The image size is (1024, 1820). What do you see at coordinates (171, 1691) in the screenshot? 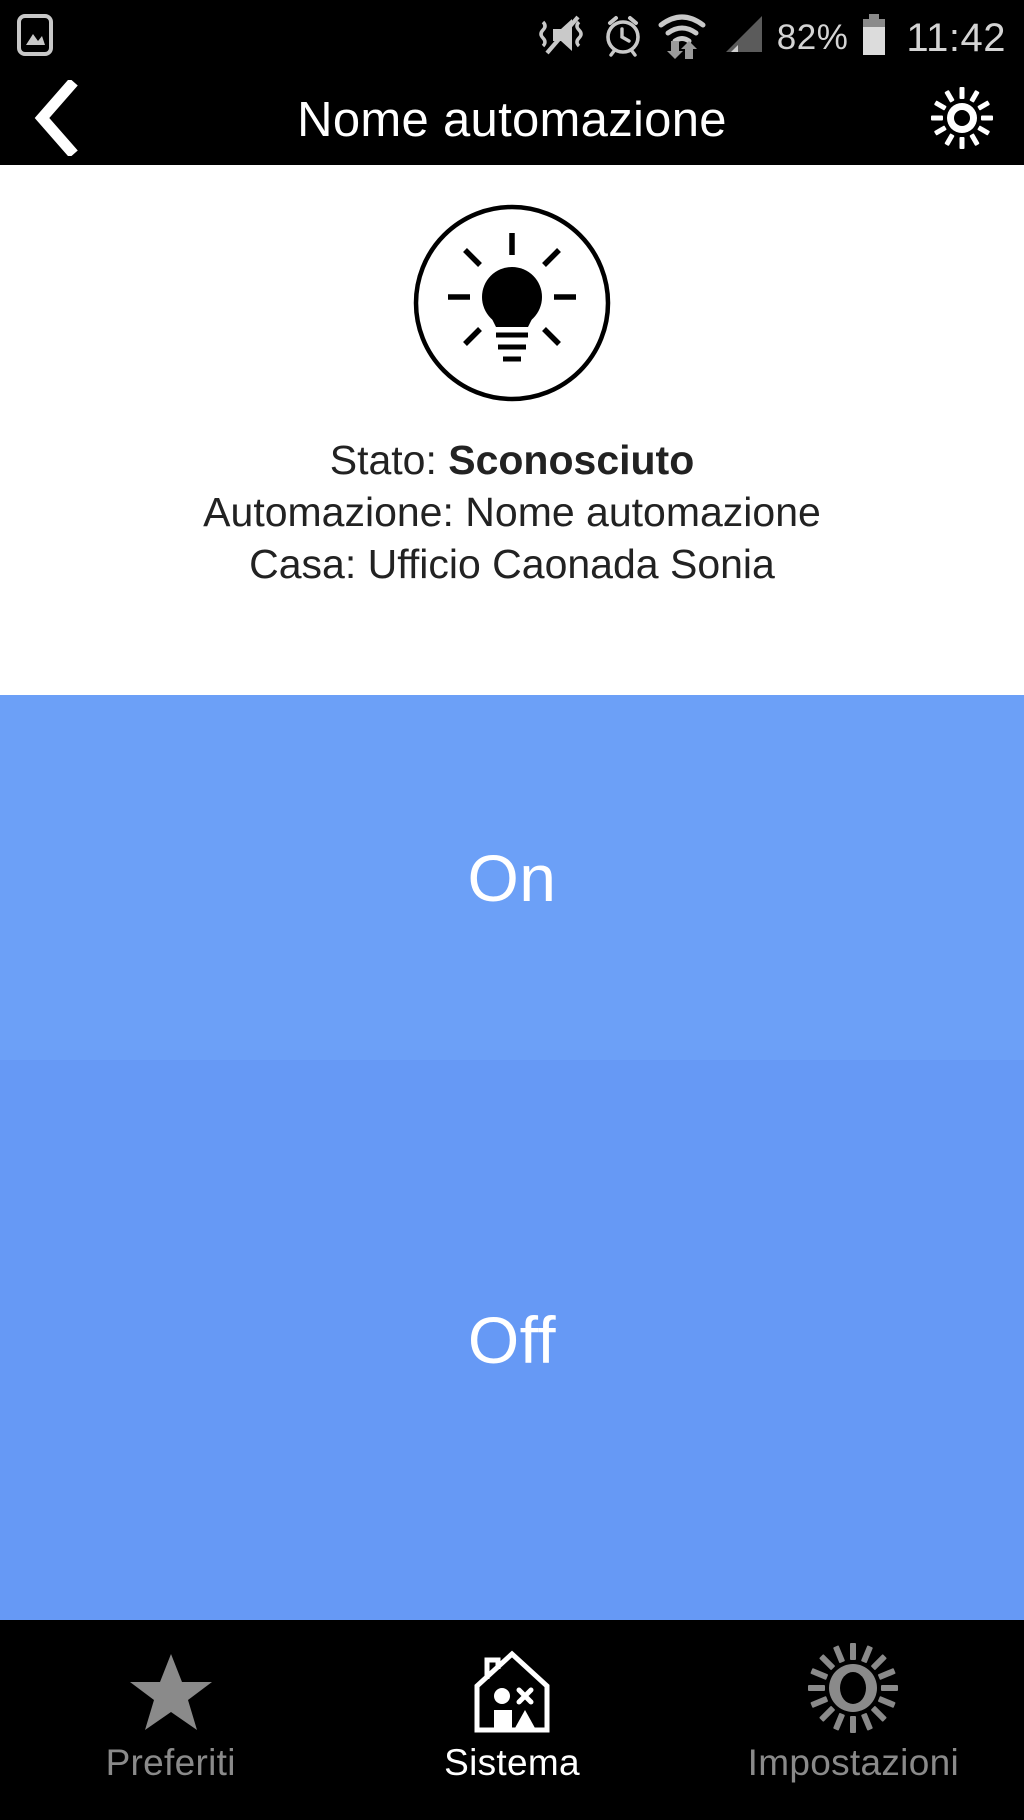
I see `star-icon` at bounding box center [171, 1691].